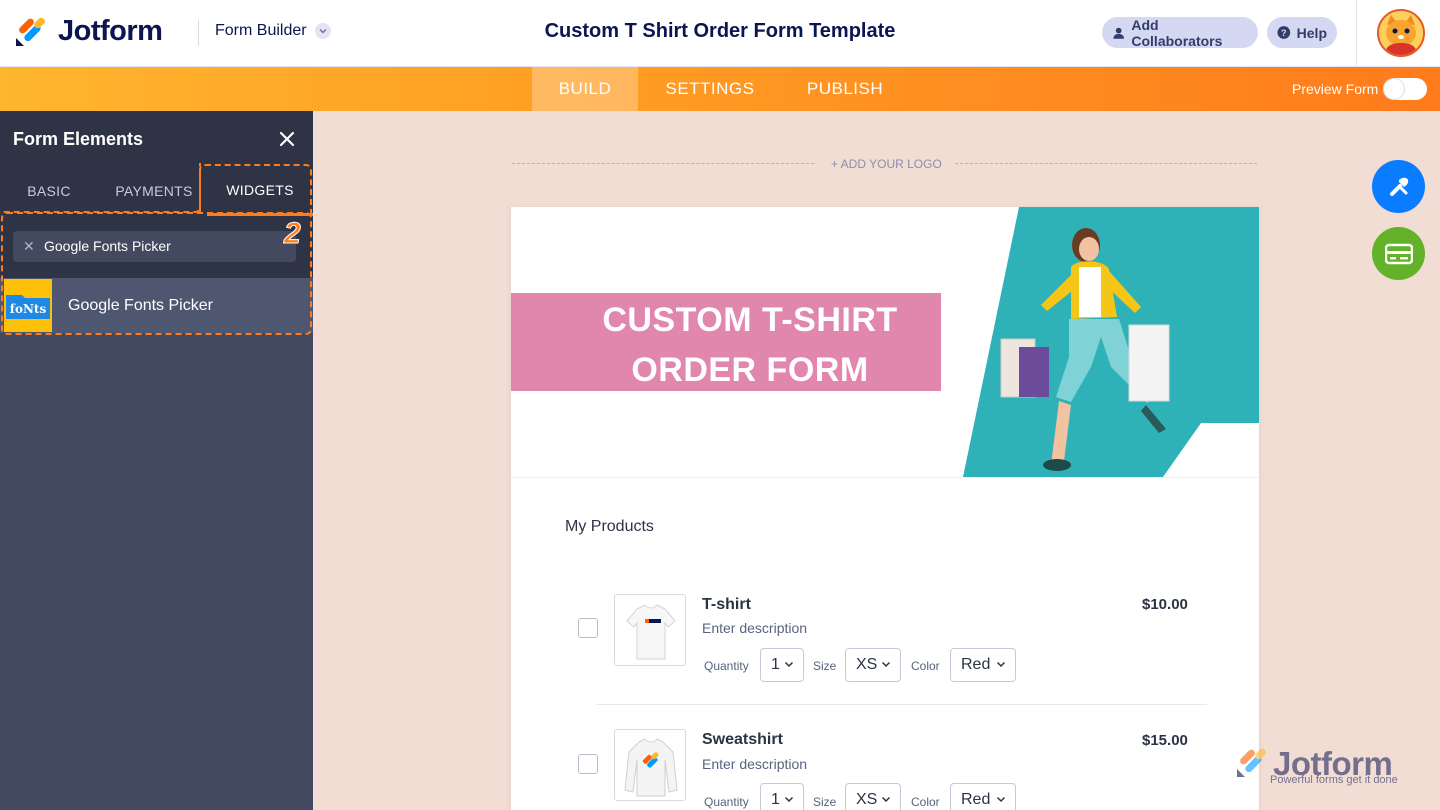  I want to click on highlight-tabs-outline, so click(100, 188).